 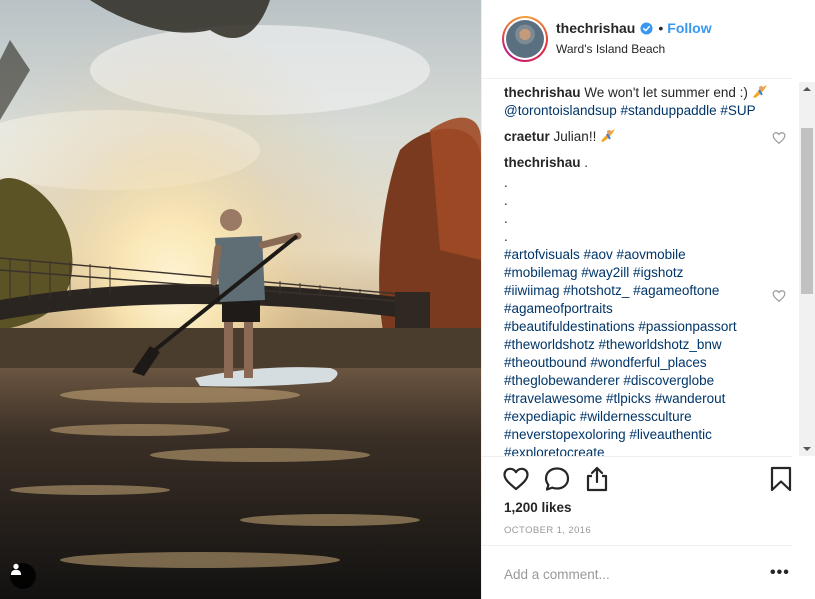 I want to click on story-ring, so click(x=525, y=39).